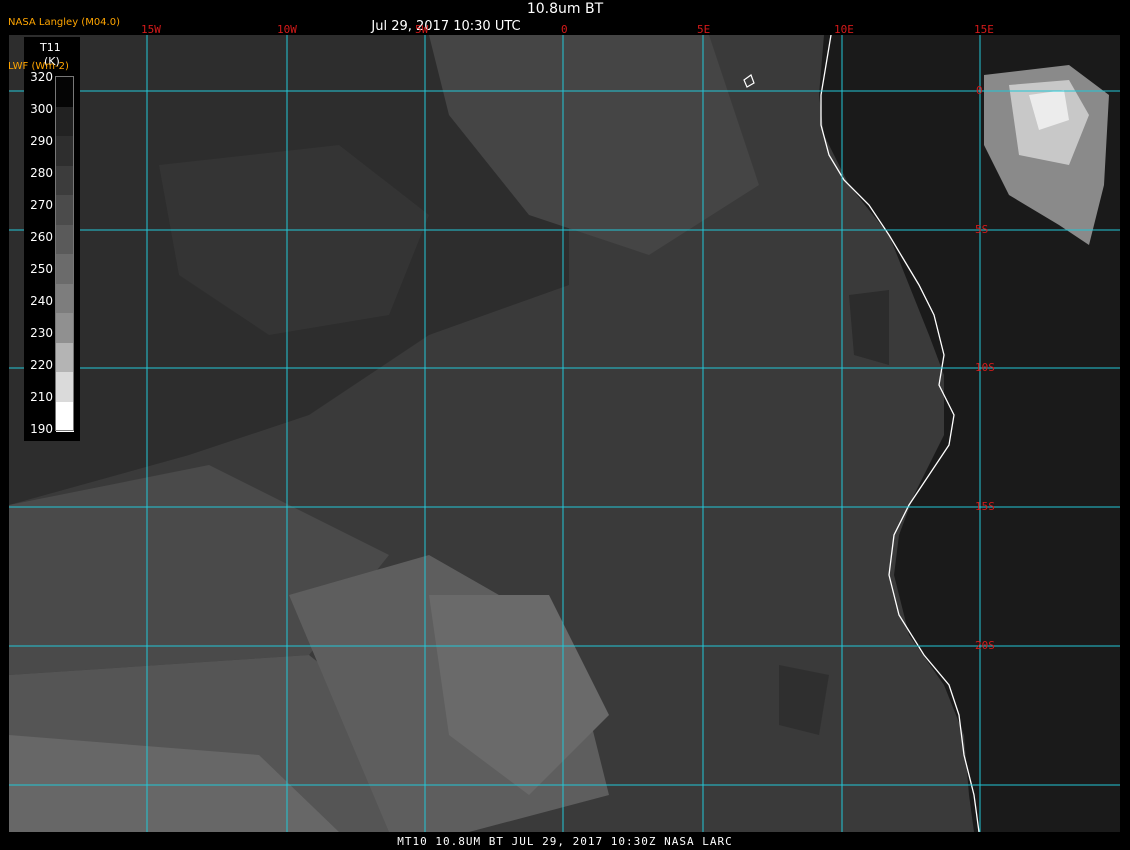 Image resolution: width=1130 pixels, height=850 pixels. Describe the element at coordinates (985, 367) in the screenshot. I see `latitude-label: 10S` at that location.